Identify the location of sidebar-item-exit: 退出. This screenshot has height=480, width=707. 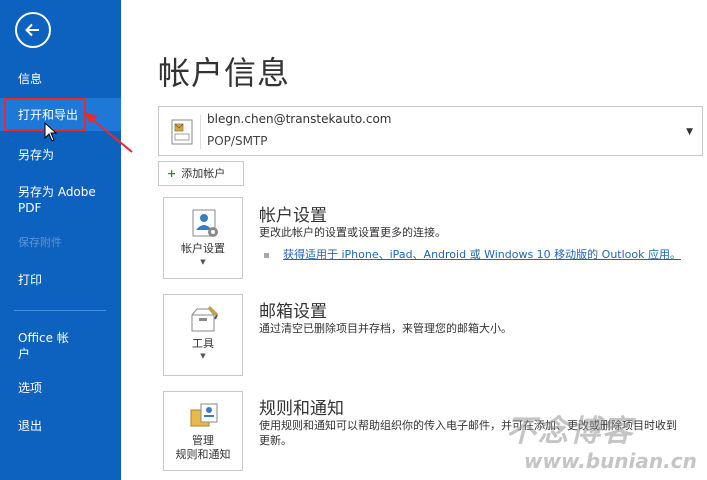
(60, 426).